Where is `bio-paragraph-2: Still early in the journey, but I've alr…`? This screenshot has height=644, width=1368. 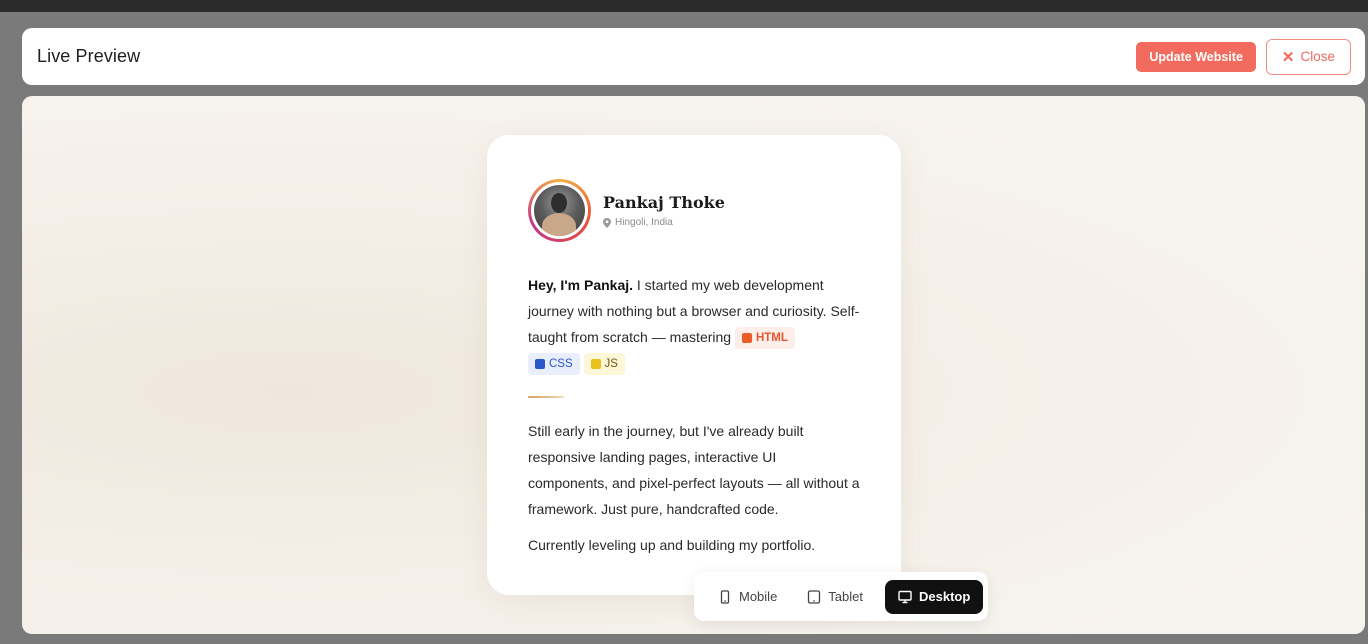
bio-paragraph-2: Still early in the journey, but I've alr… is located at coordinates (694, 470).